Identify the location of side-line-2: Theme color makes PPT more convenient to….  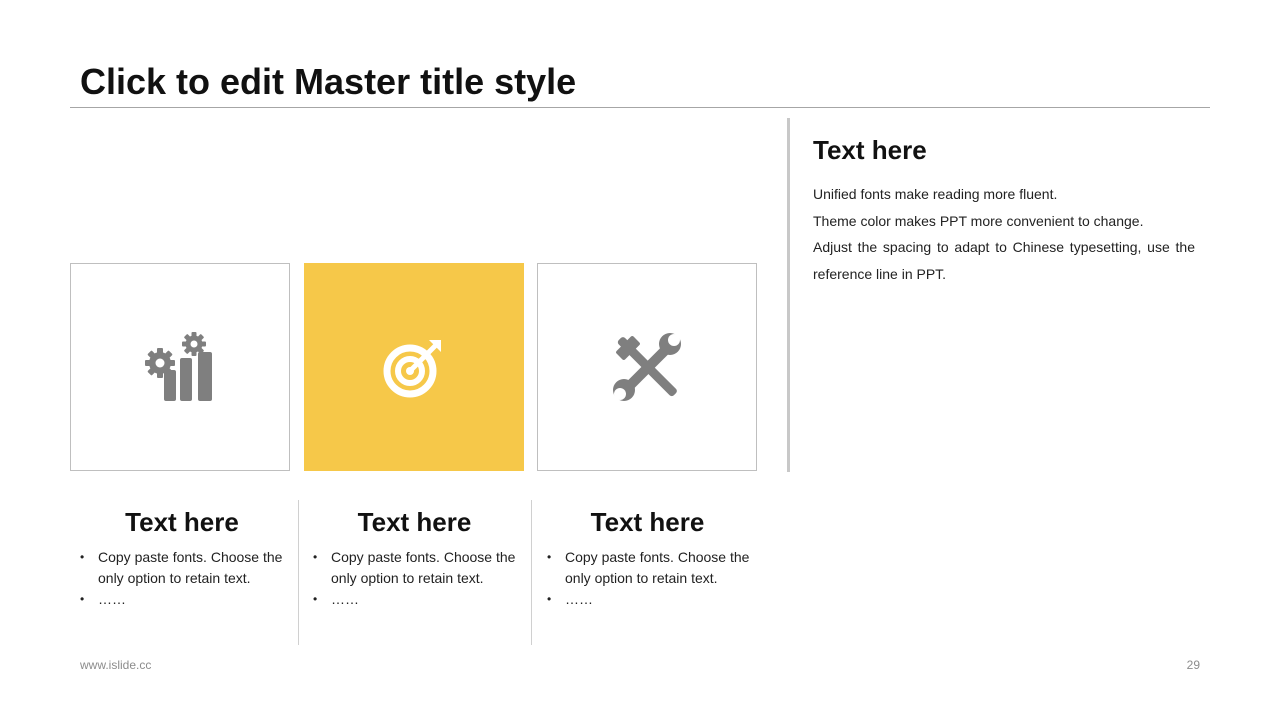
(978, 220).